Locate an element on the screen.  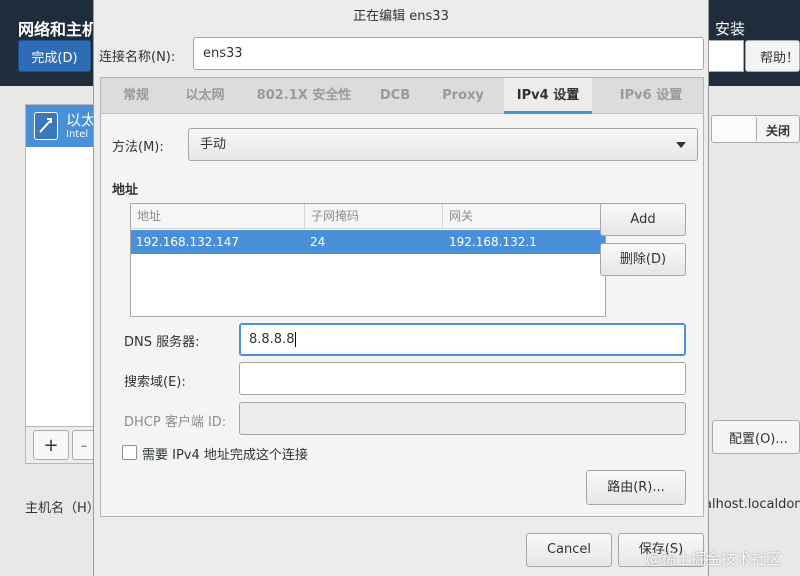
network-card-icon is located at coordinates (46, 126).